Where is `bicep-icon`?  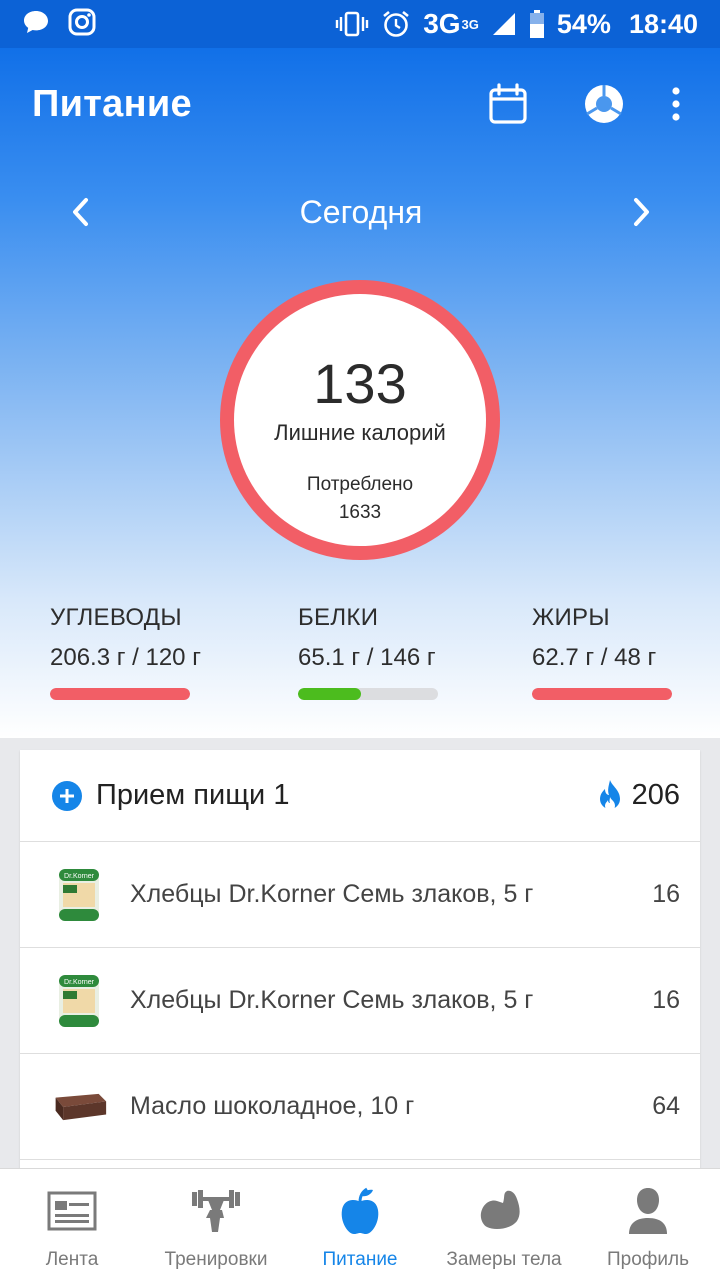 bicep-icon is located at coordinates (504, 1211).